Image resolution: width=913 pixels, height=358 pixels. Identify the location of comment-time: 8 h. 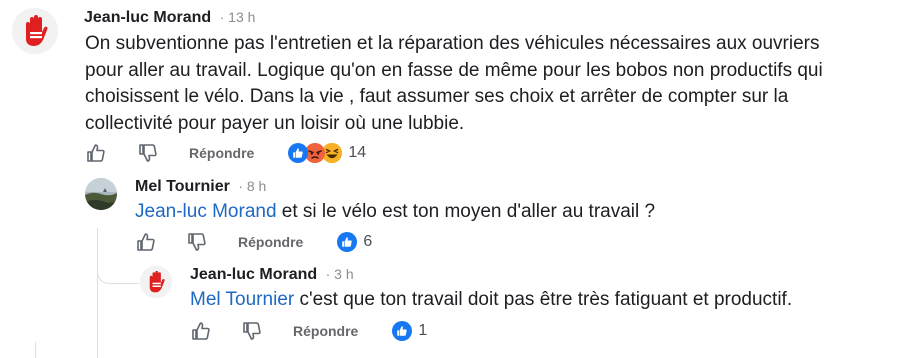
(256, 186).